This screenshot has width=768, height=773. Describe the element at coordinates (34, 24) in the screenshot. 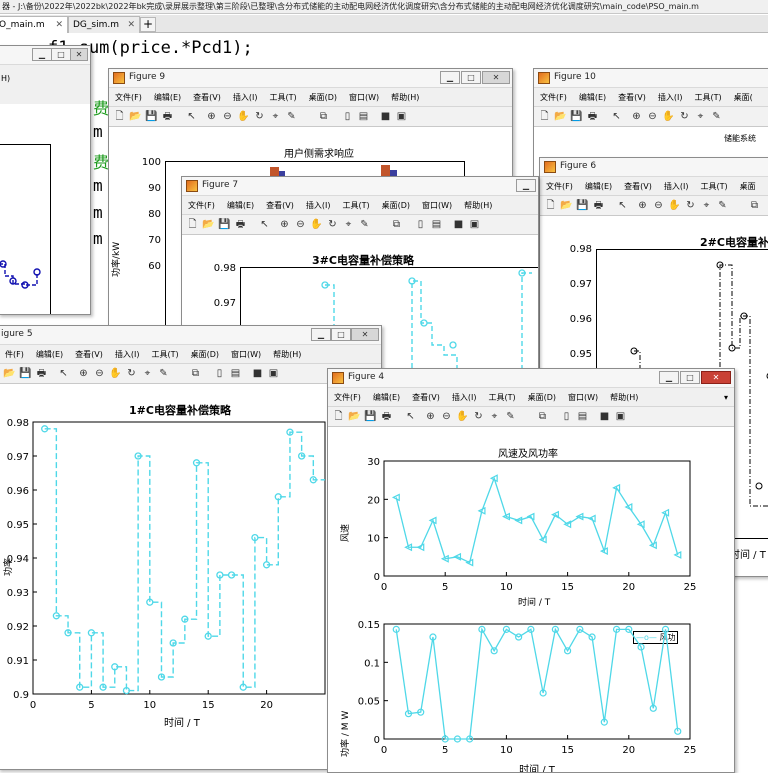

I see `tab-pso-main: O_main.m ✕` at that location.